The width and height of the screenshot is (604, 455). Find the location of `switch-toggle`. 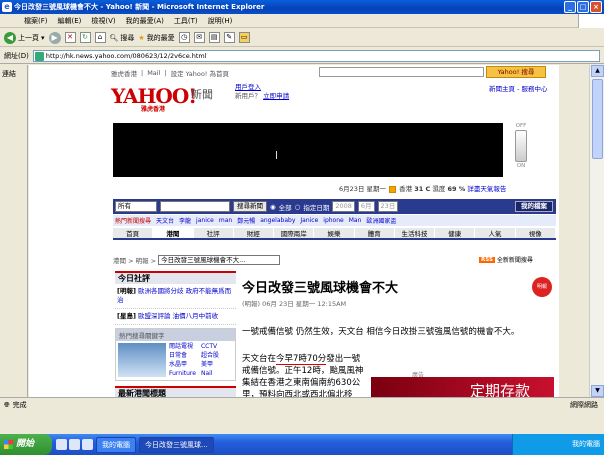

switch-toggle is located at coordinates (521, 146).